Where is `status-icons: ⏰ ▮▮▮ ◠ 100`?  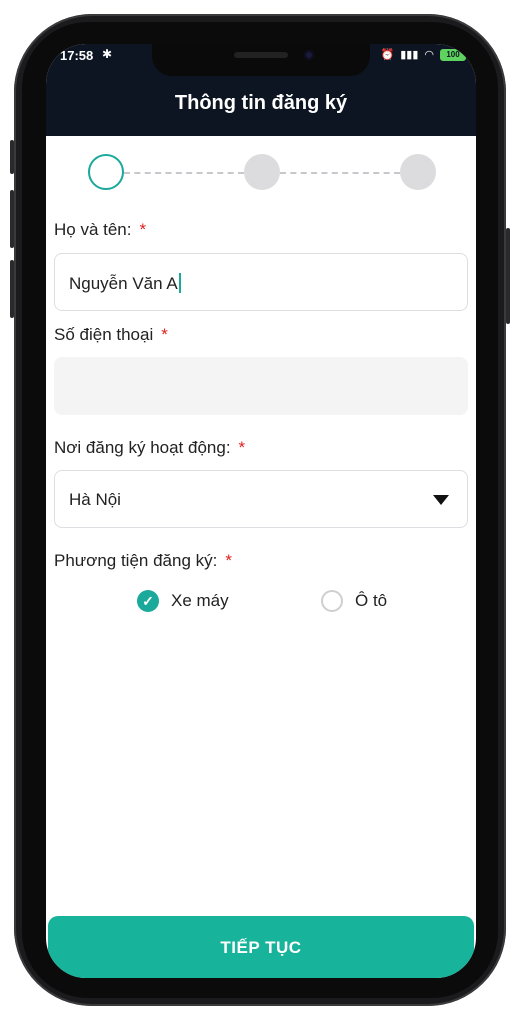 status-icons: ⏰ ▮▮▮ ◠ 100 is located at coordinates (423, 54).